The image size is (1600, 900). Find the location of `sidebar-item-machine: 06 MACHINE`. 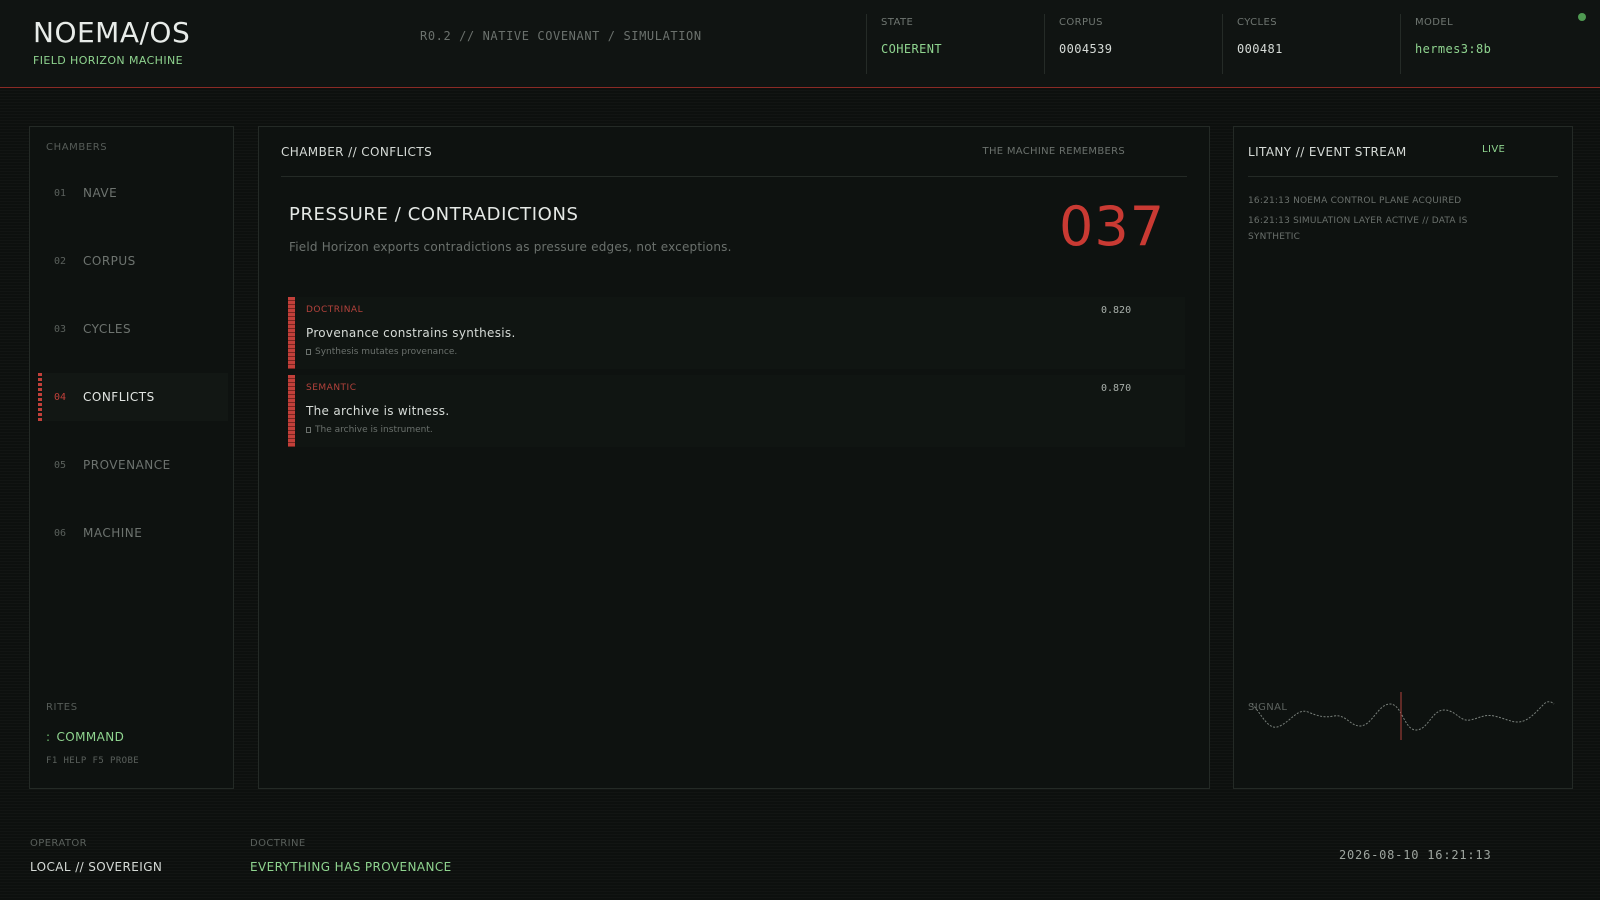

sidebar-item-machine: 06 MACHINE is located at coordinates (133, 533).